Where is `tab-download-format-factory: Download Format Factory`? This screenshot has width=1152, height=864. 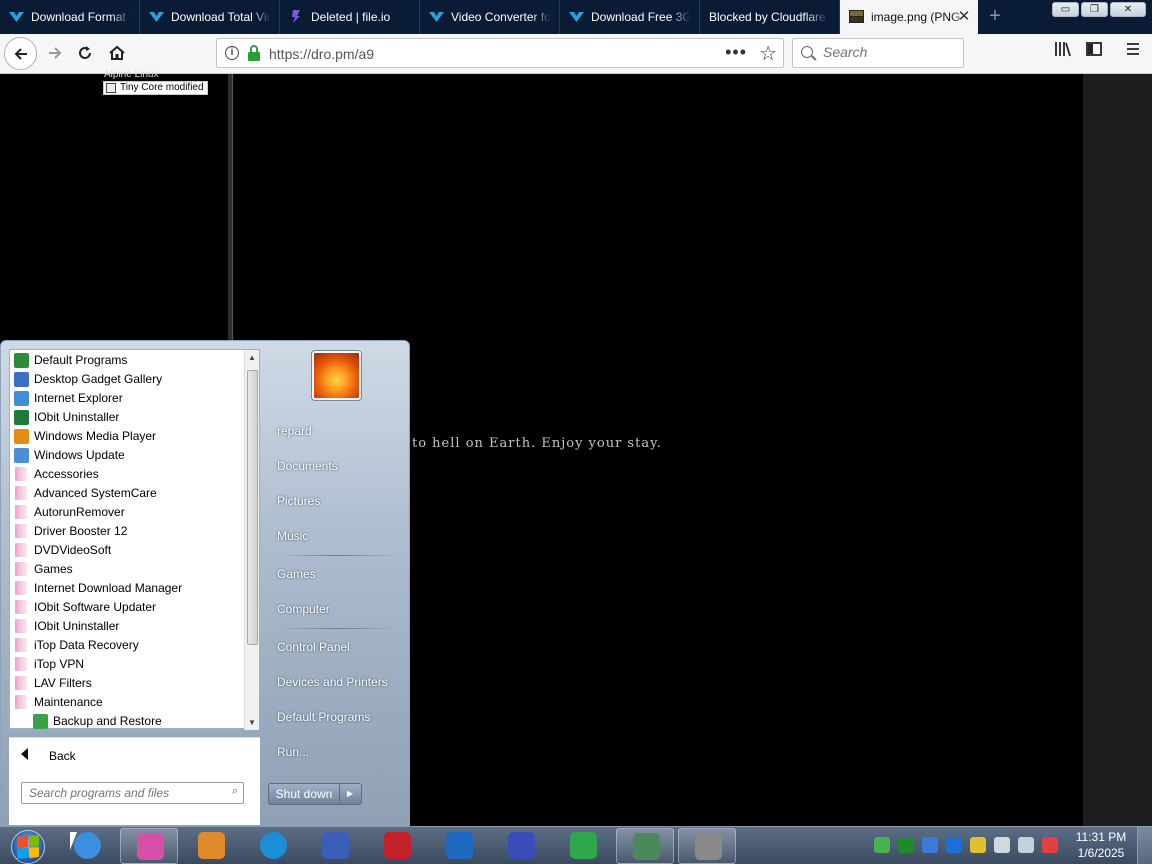 tab-download-format-factory: Download Format Factory is located at coordinates (70, 17).